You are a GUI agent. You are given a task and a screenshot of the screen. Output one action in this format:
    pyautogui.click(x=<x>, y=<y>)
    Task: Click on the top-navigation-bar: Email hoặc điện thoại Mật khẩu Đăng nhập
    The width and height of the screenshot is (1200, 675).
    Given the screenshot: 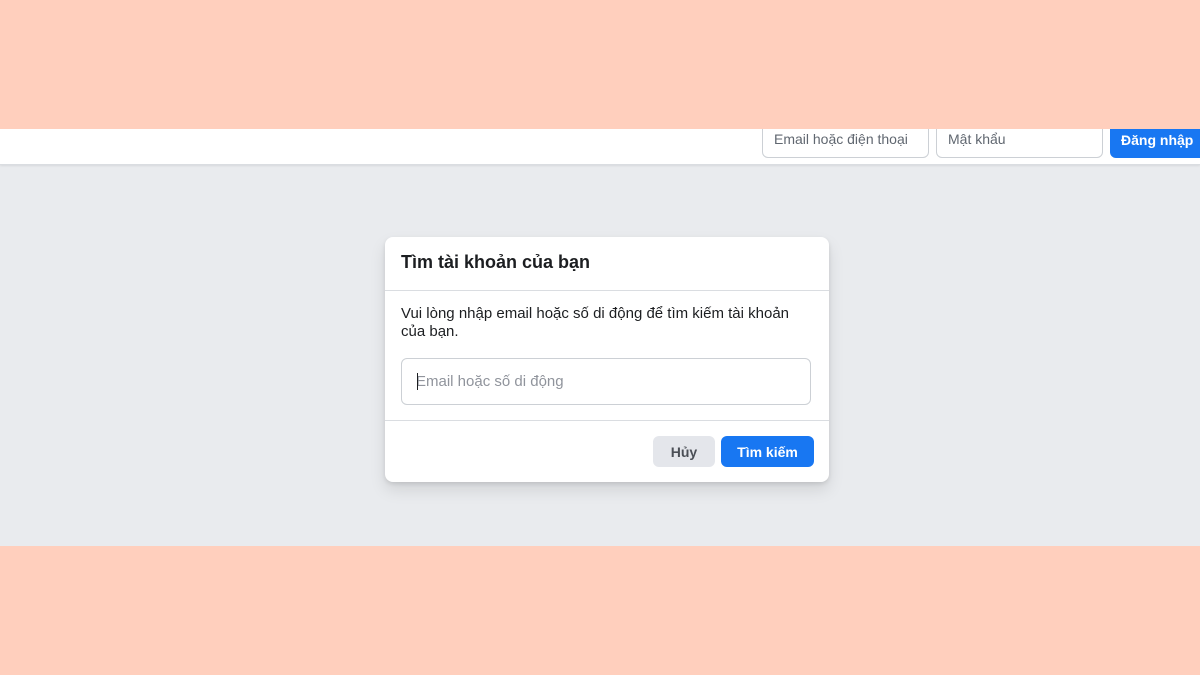 What is the action you would take?
    pyautogui.click(x=600, y=147)
    